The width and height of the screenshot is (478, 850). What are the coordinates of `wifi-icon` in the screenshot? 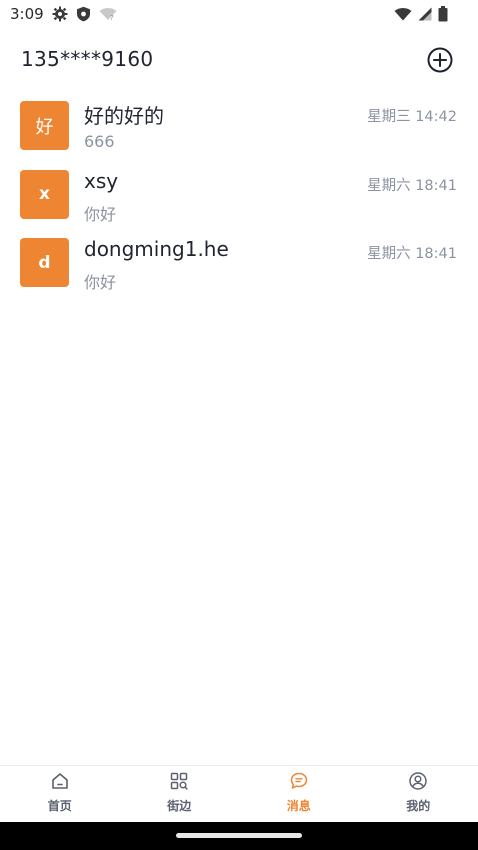 It's located at (403, 14).